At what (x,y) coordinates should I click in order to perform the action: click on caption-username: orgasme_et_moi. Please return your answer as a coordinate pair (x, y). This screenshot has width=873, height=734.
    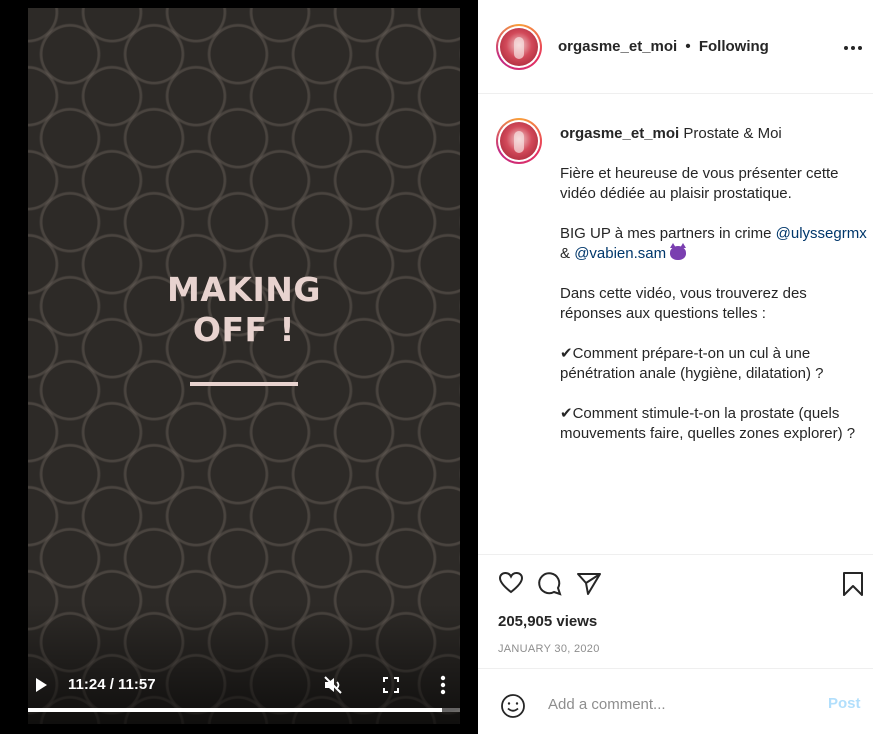
    Looking at the image, I should click on (619, 133).